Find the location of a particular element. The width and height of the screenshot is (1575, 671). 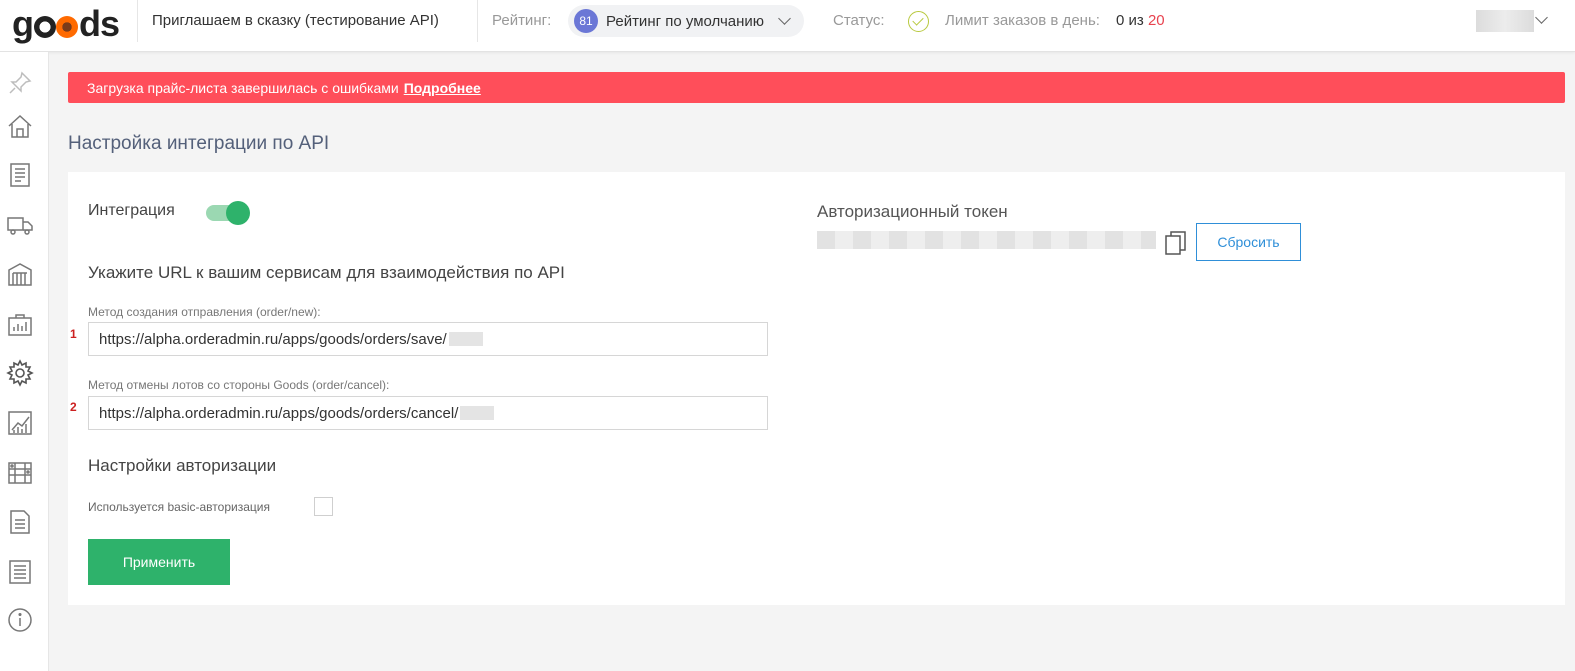

home-icon is located at coordinates (20, 126).